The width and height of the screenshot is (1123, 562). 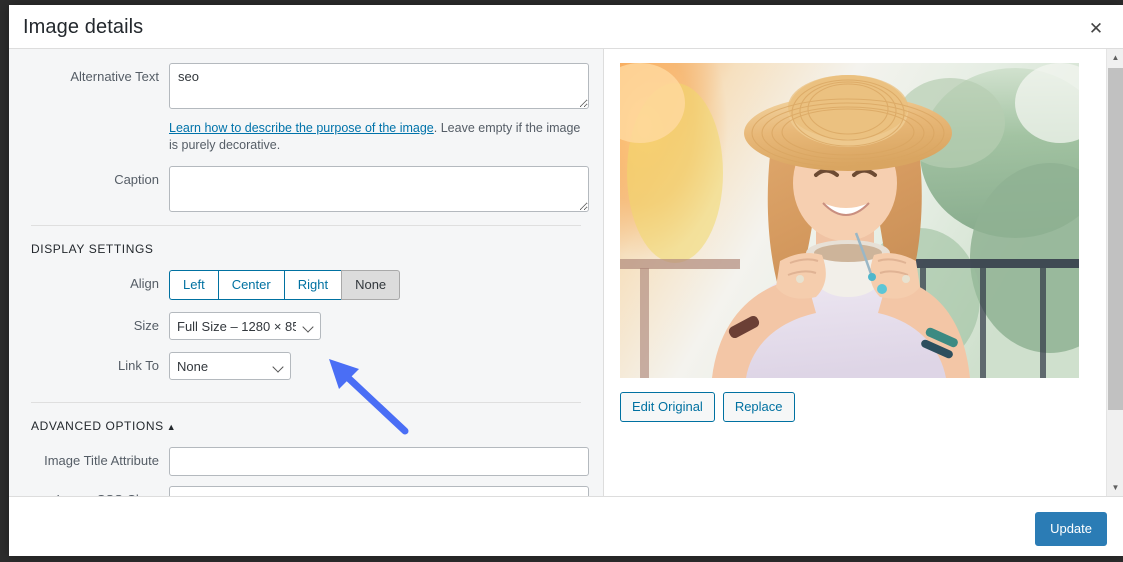 What do you see at coordinates (193, 285) in the screenshot?
I see `align-option-left: Left` at bounding box center [193, 285].